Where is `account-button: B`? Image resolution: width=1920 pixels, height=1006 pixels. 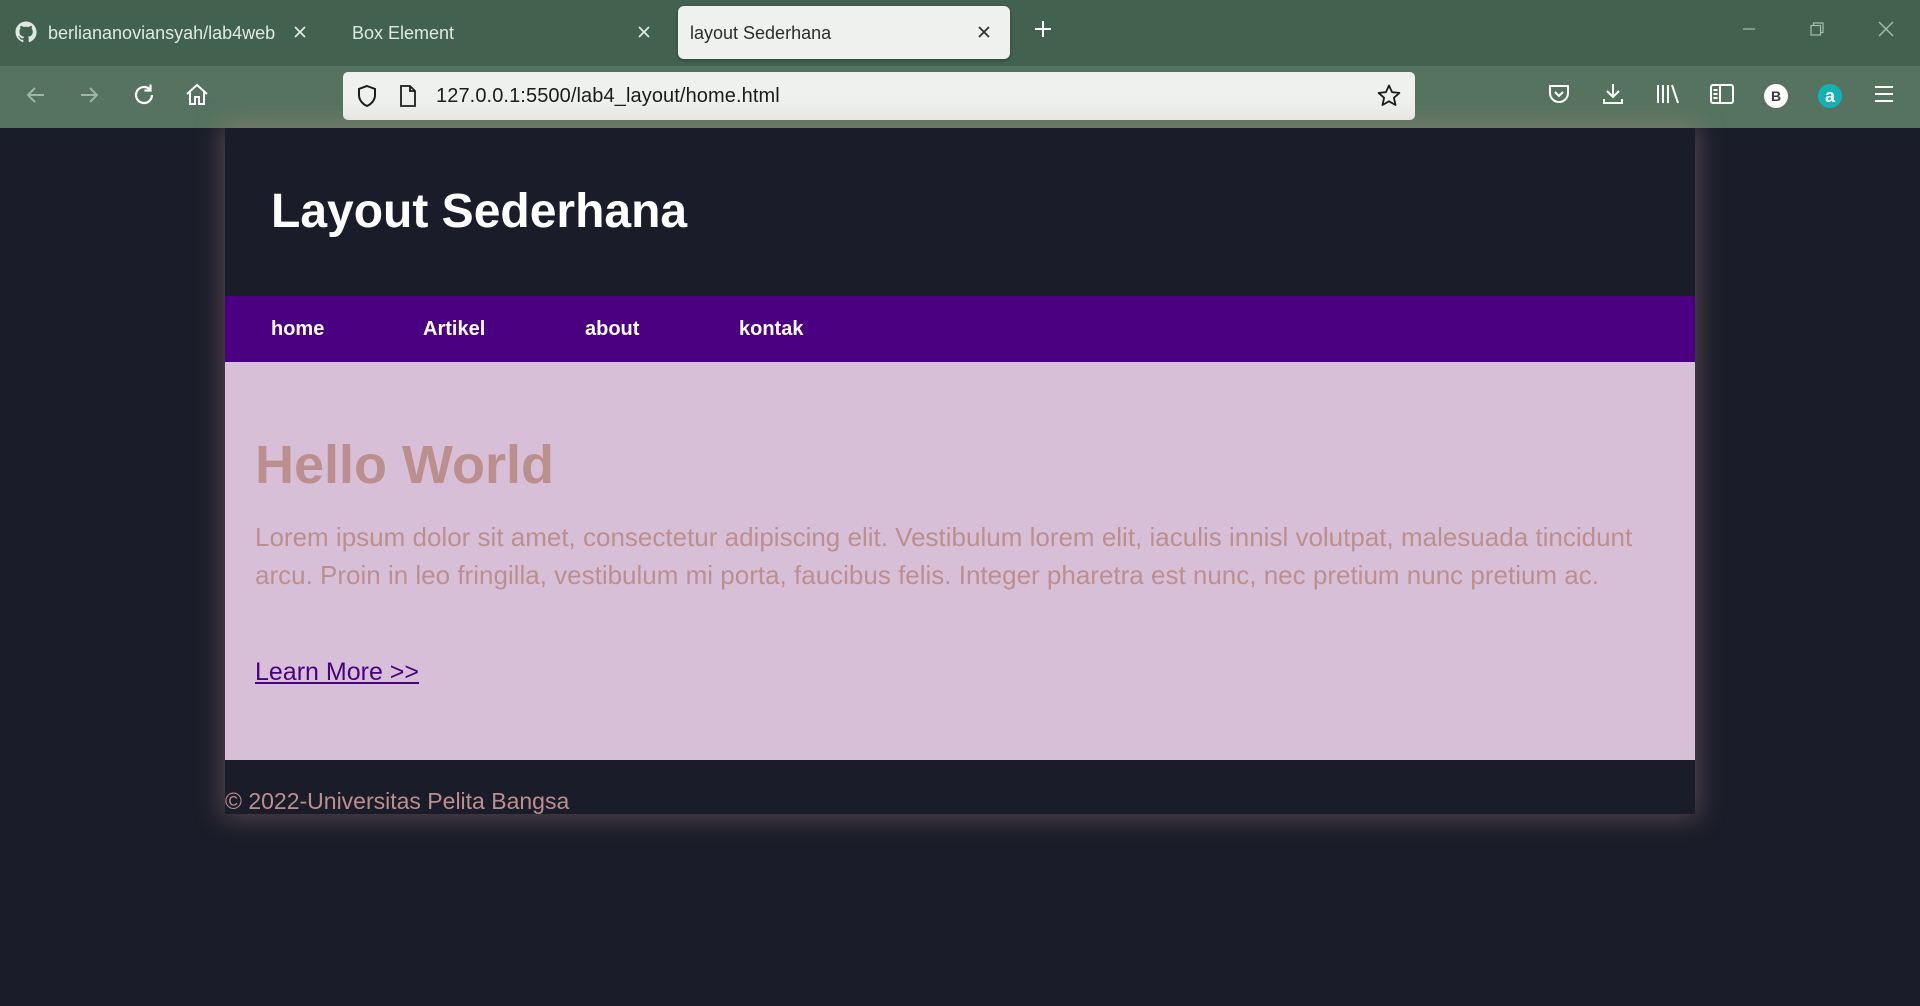 account-button: B is located at coordinates (1776, 96).